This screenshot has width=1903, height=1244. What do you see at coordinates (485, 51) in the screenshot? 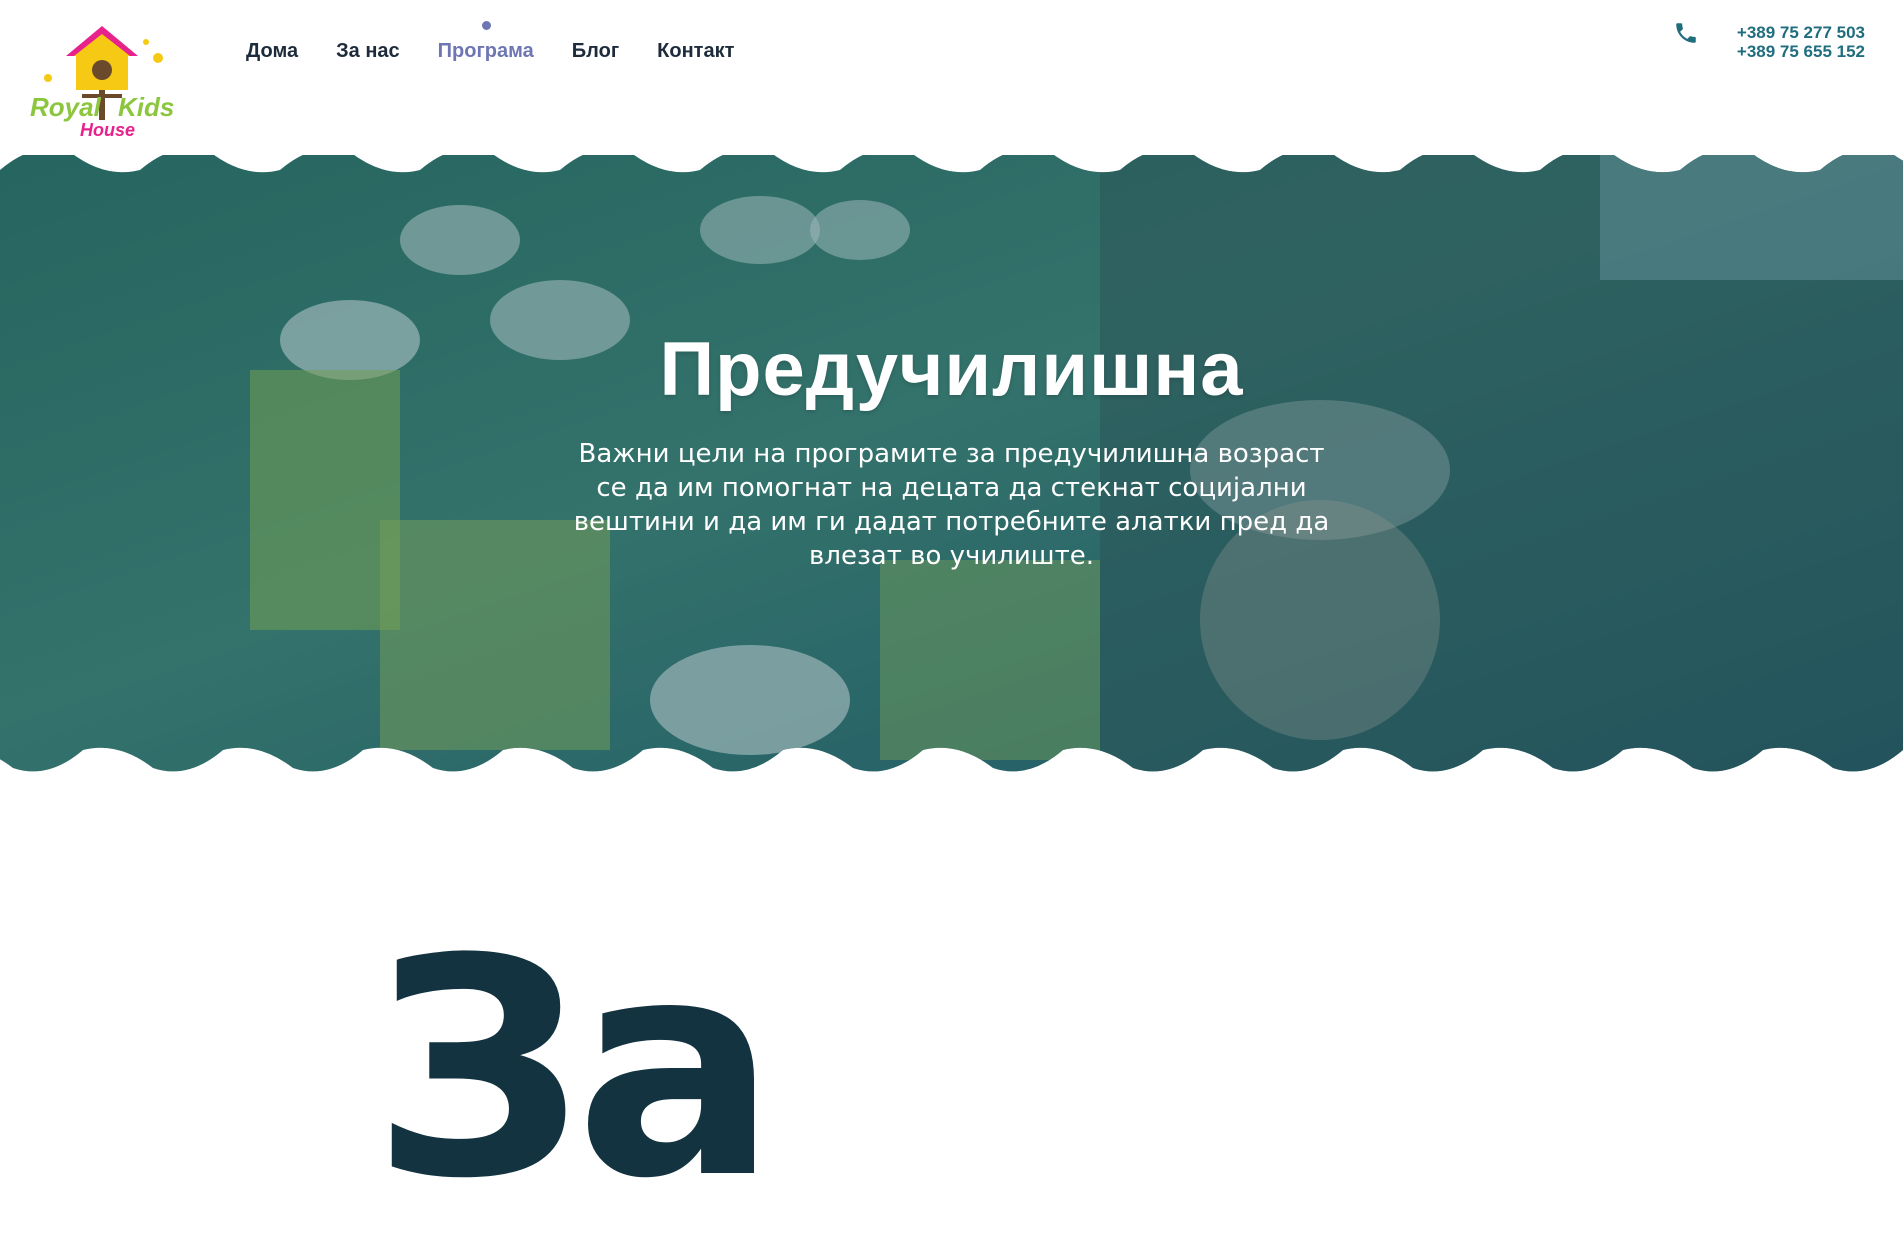
I see `nav-item-label: Програма` at bounding box center [485, 51].